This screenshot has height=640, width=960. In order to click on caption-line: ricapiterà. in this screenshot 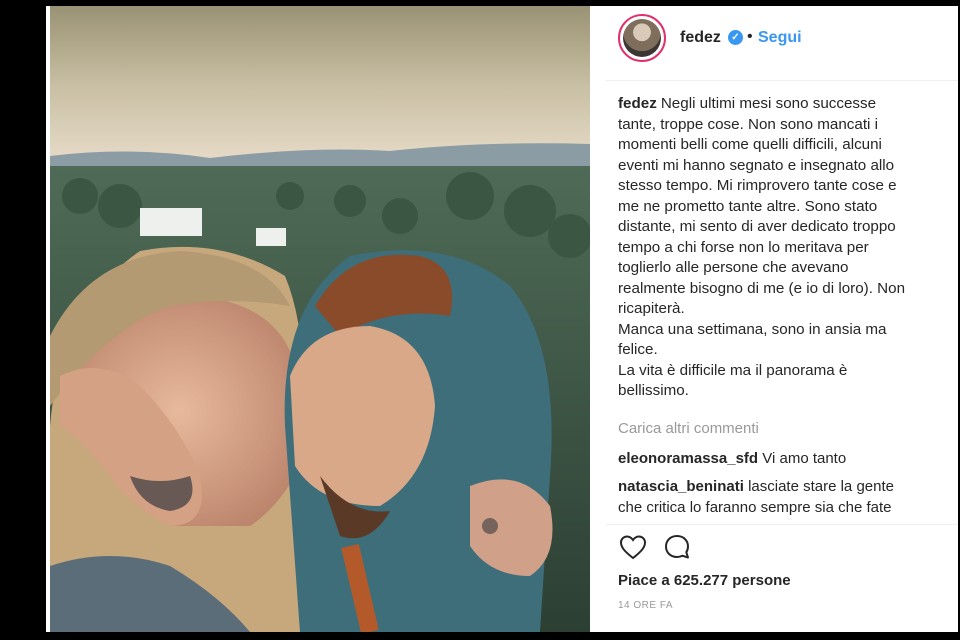, I will do `click(651, 308)`.